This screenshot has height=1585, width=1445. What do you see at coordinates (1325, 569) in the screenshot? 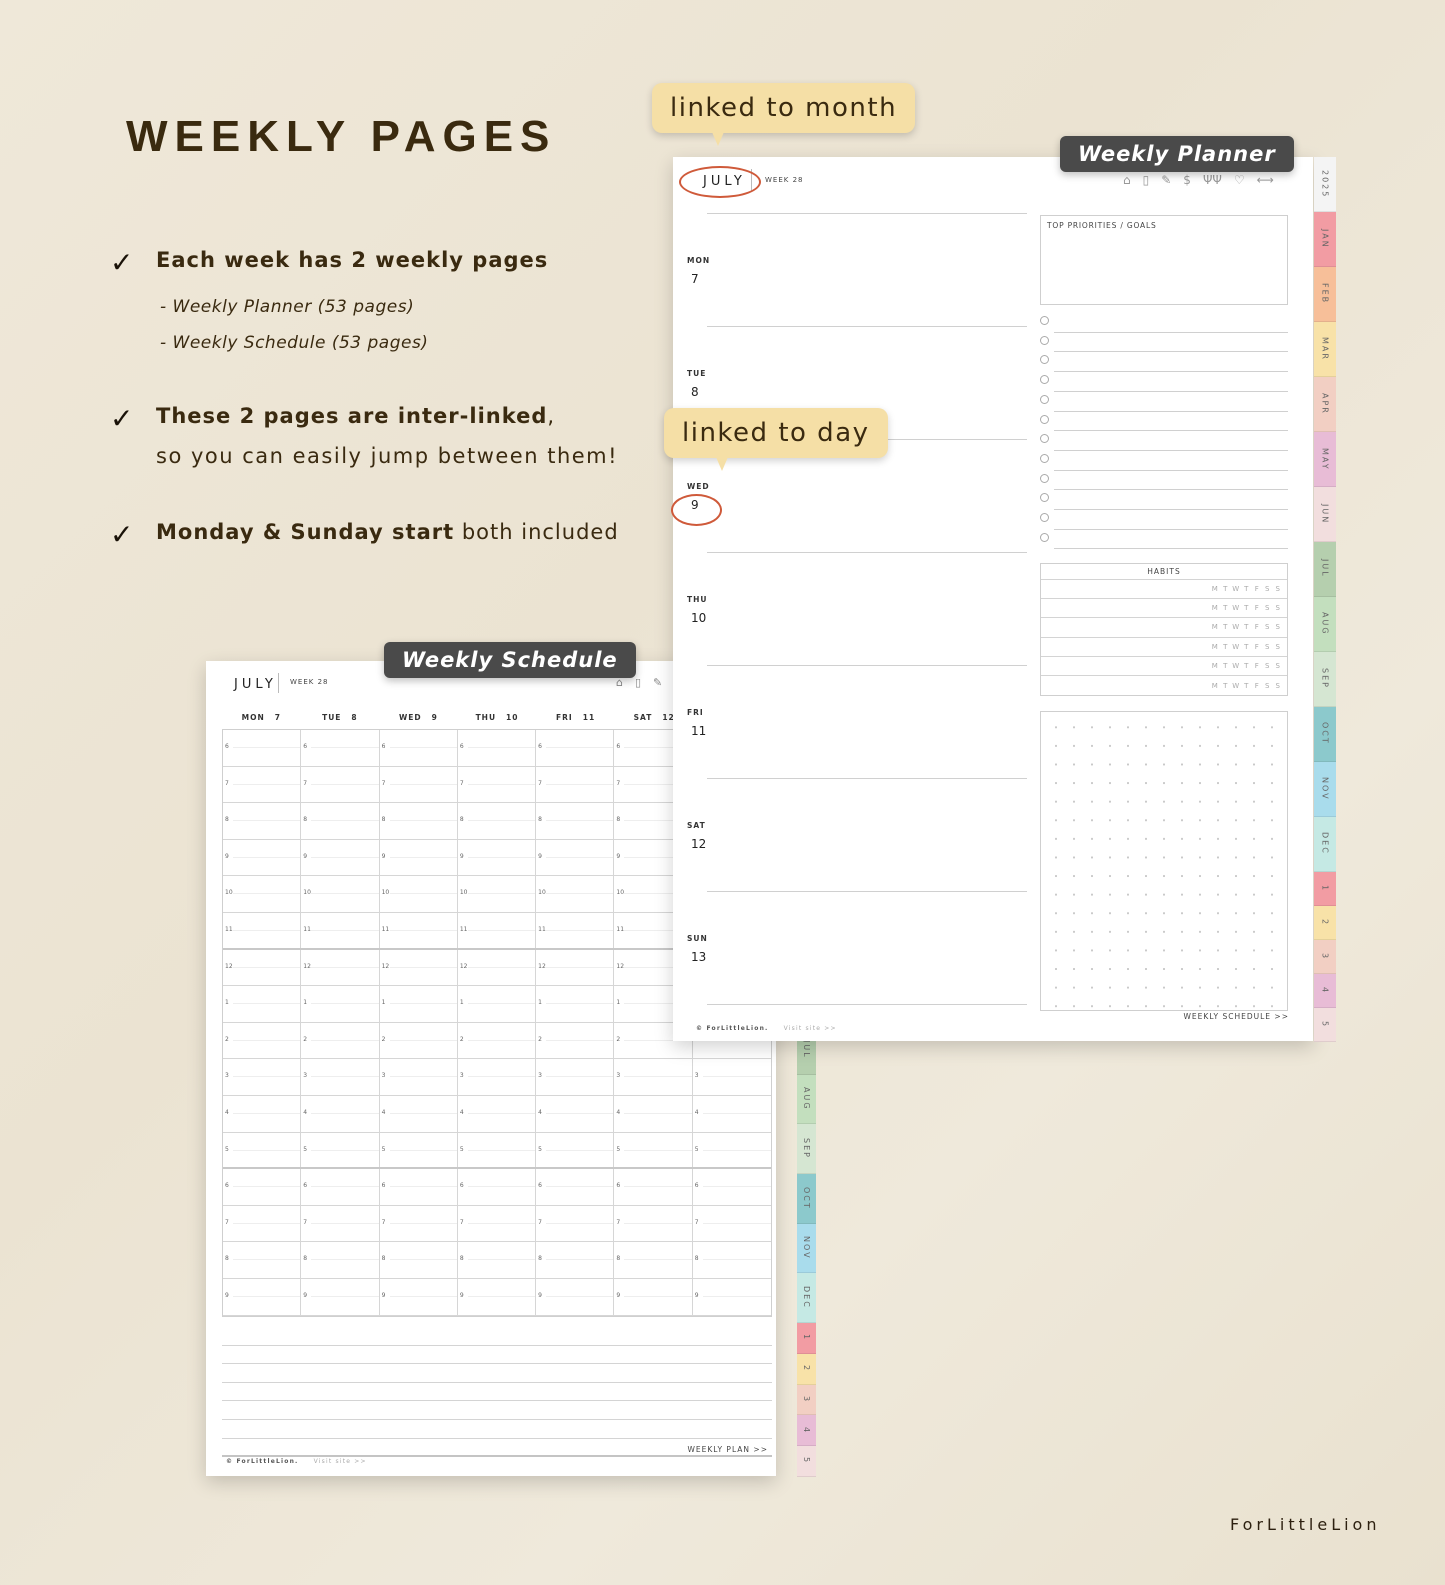
I see `side-tab-jul: JUL` at bounding box center [1325, 569].